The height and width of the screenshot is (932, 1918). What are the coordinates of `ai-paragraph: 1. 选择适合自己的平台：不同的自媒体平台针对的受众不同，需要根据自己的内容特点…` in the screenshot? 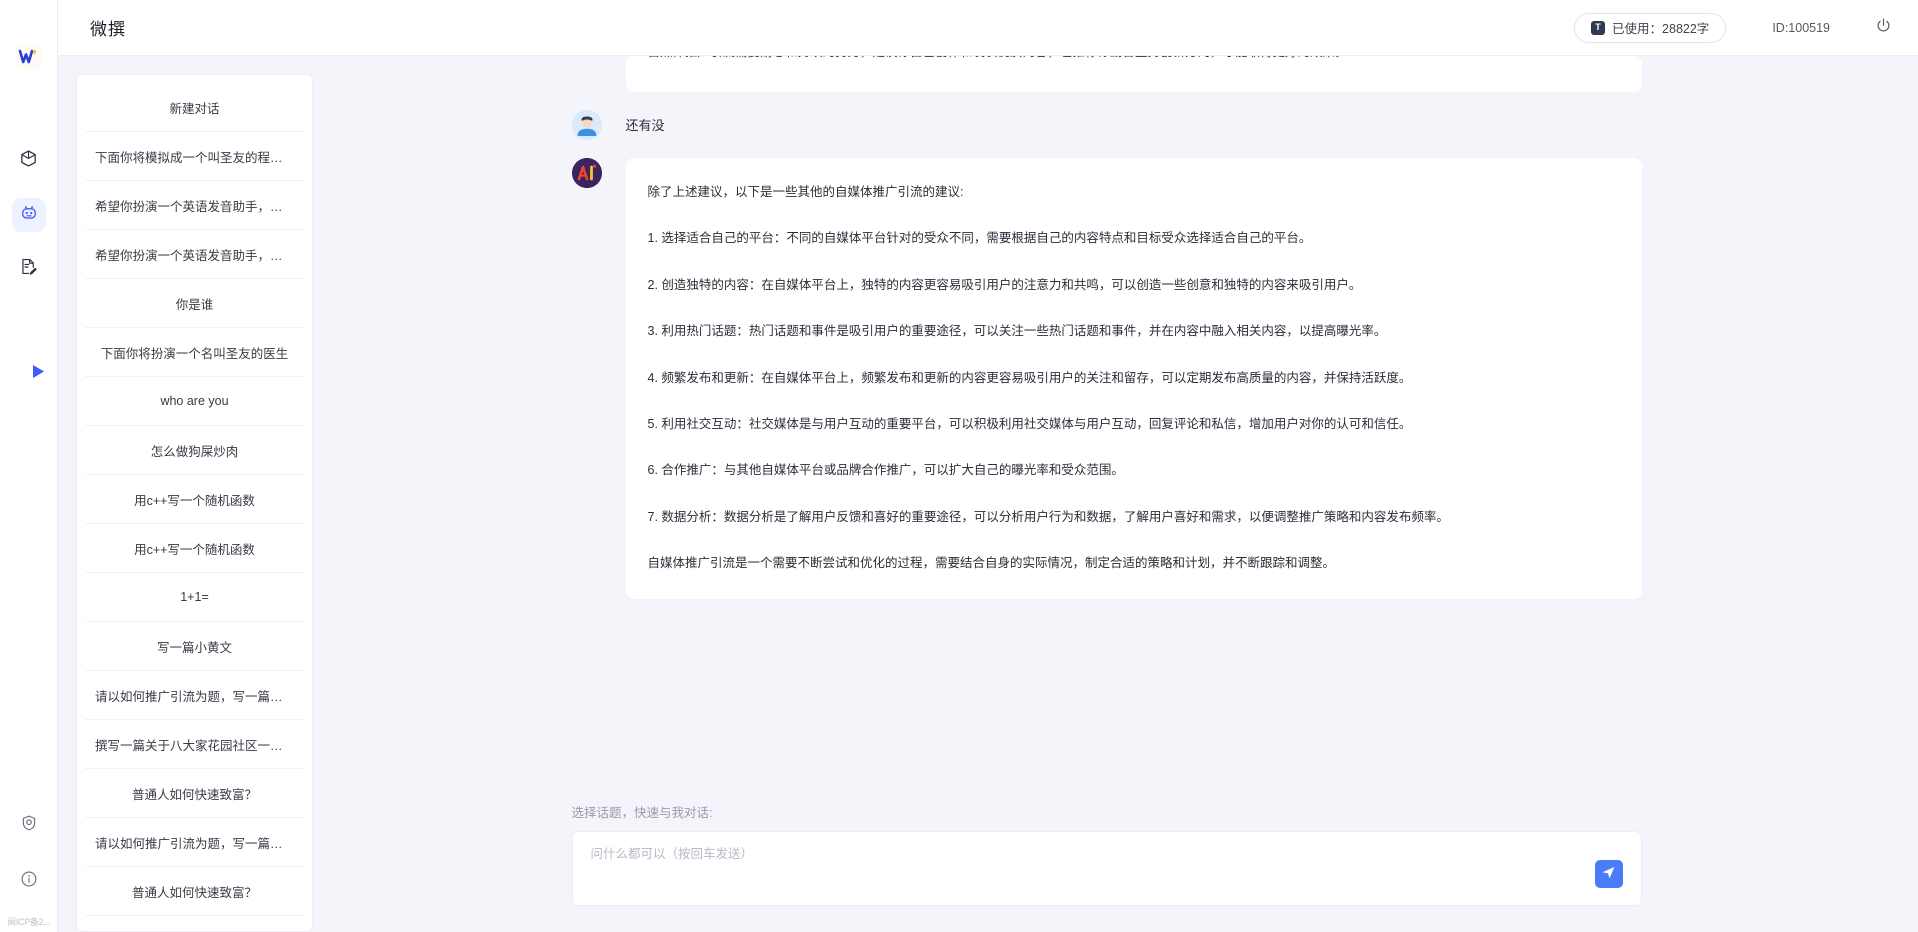 It's located at (979, 238).